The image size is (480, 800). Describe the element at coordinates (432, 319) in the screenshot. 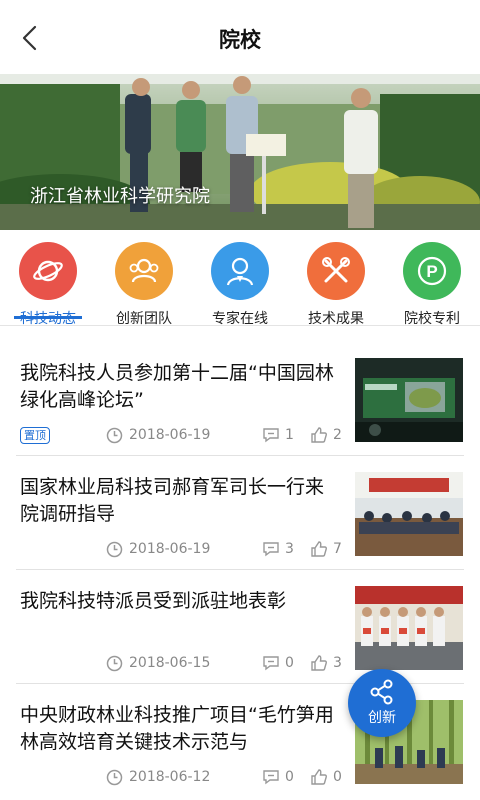

I see `category-label: 院校专利` at that location.